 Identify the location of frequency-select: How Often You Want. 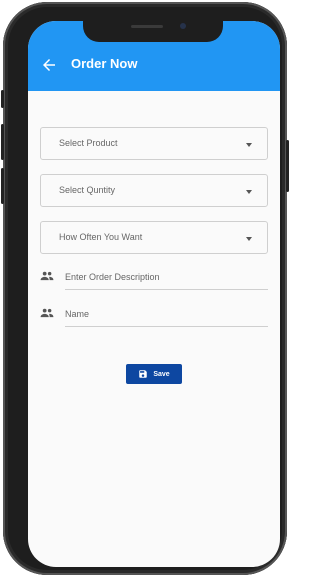
(154, 237).